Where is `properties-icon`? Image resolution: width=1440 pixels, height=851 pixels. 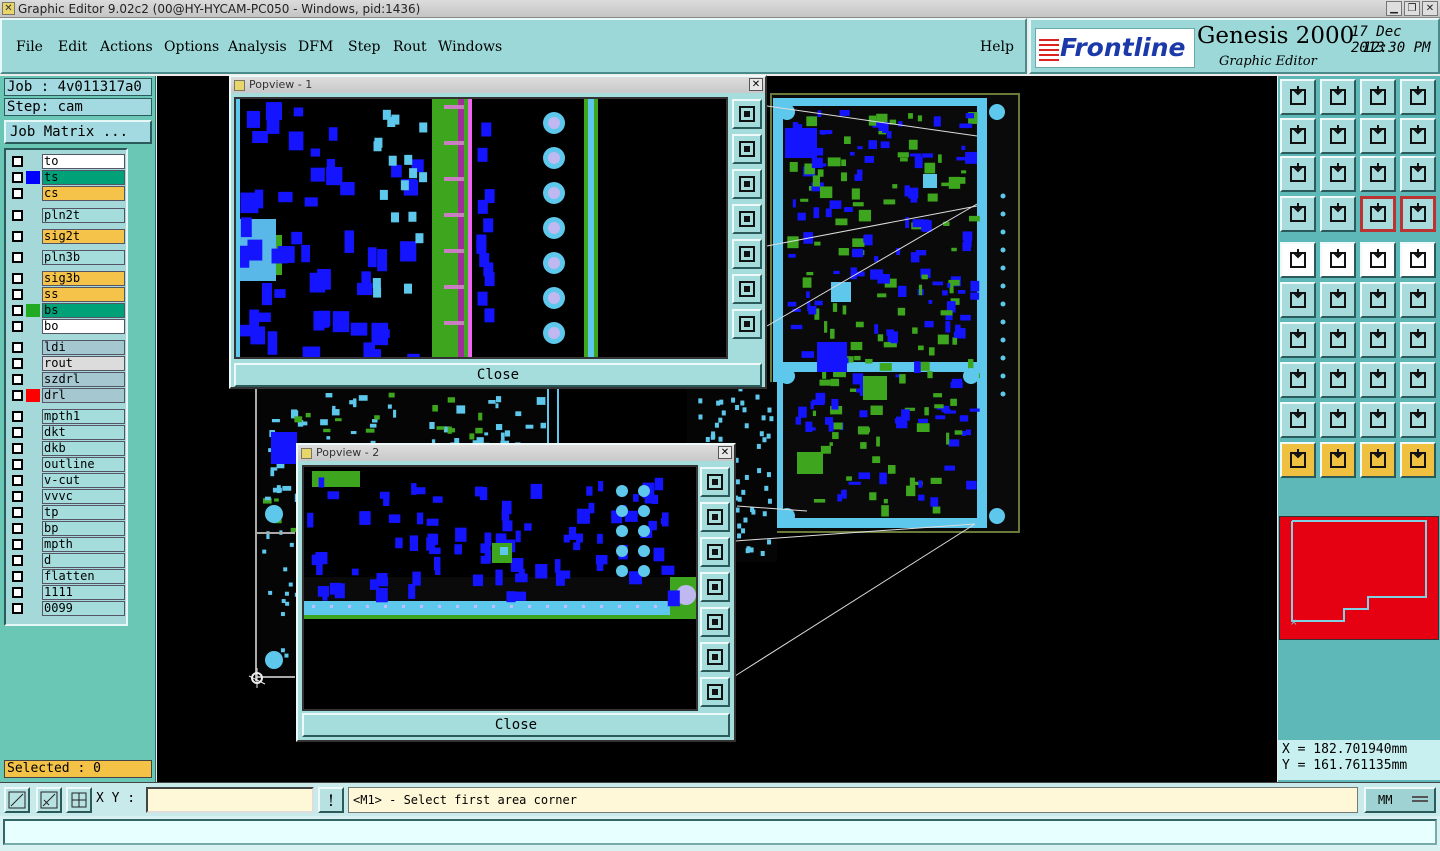 properties-icon is located at coordinates (1298, 214).